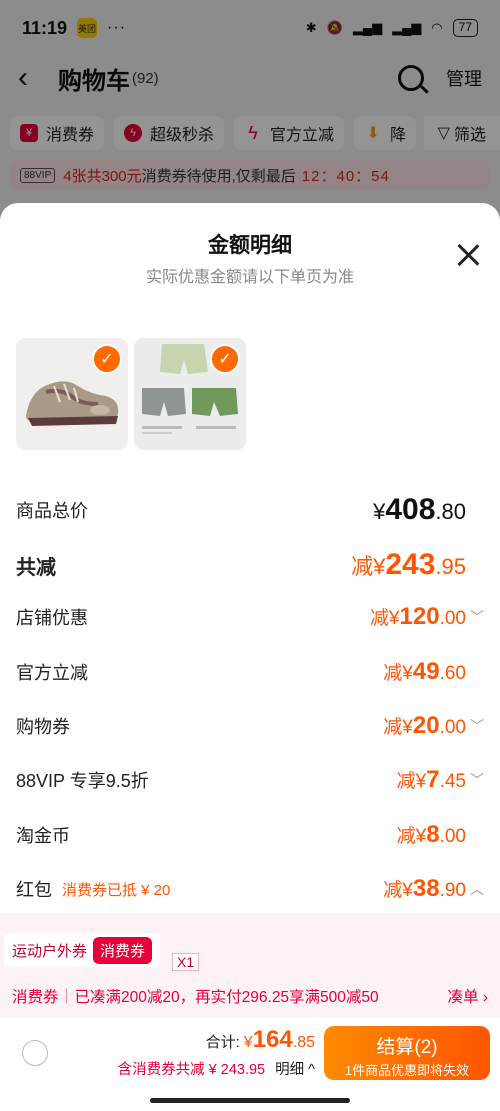  I want to click on coupon-chip: 运动户外券 消费券, so click(82, 950).